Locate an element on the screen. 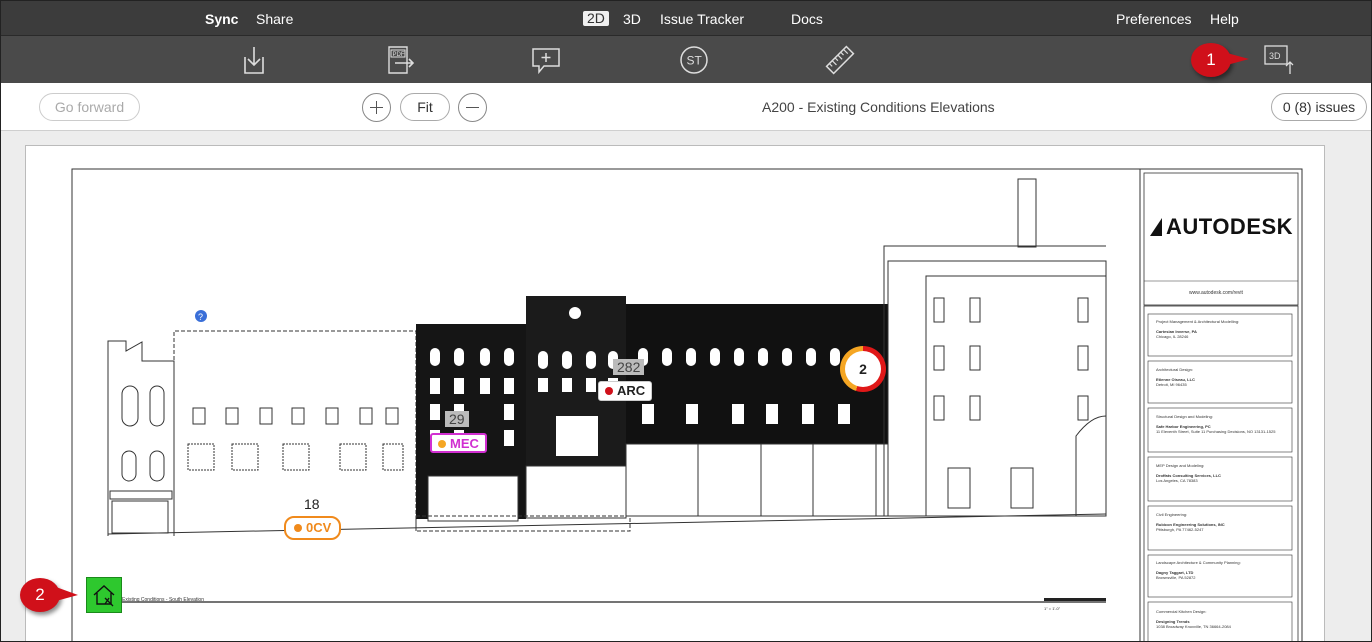  pdf-export-icon: PDF is located at coordinates (401, 60).